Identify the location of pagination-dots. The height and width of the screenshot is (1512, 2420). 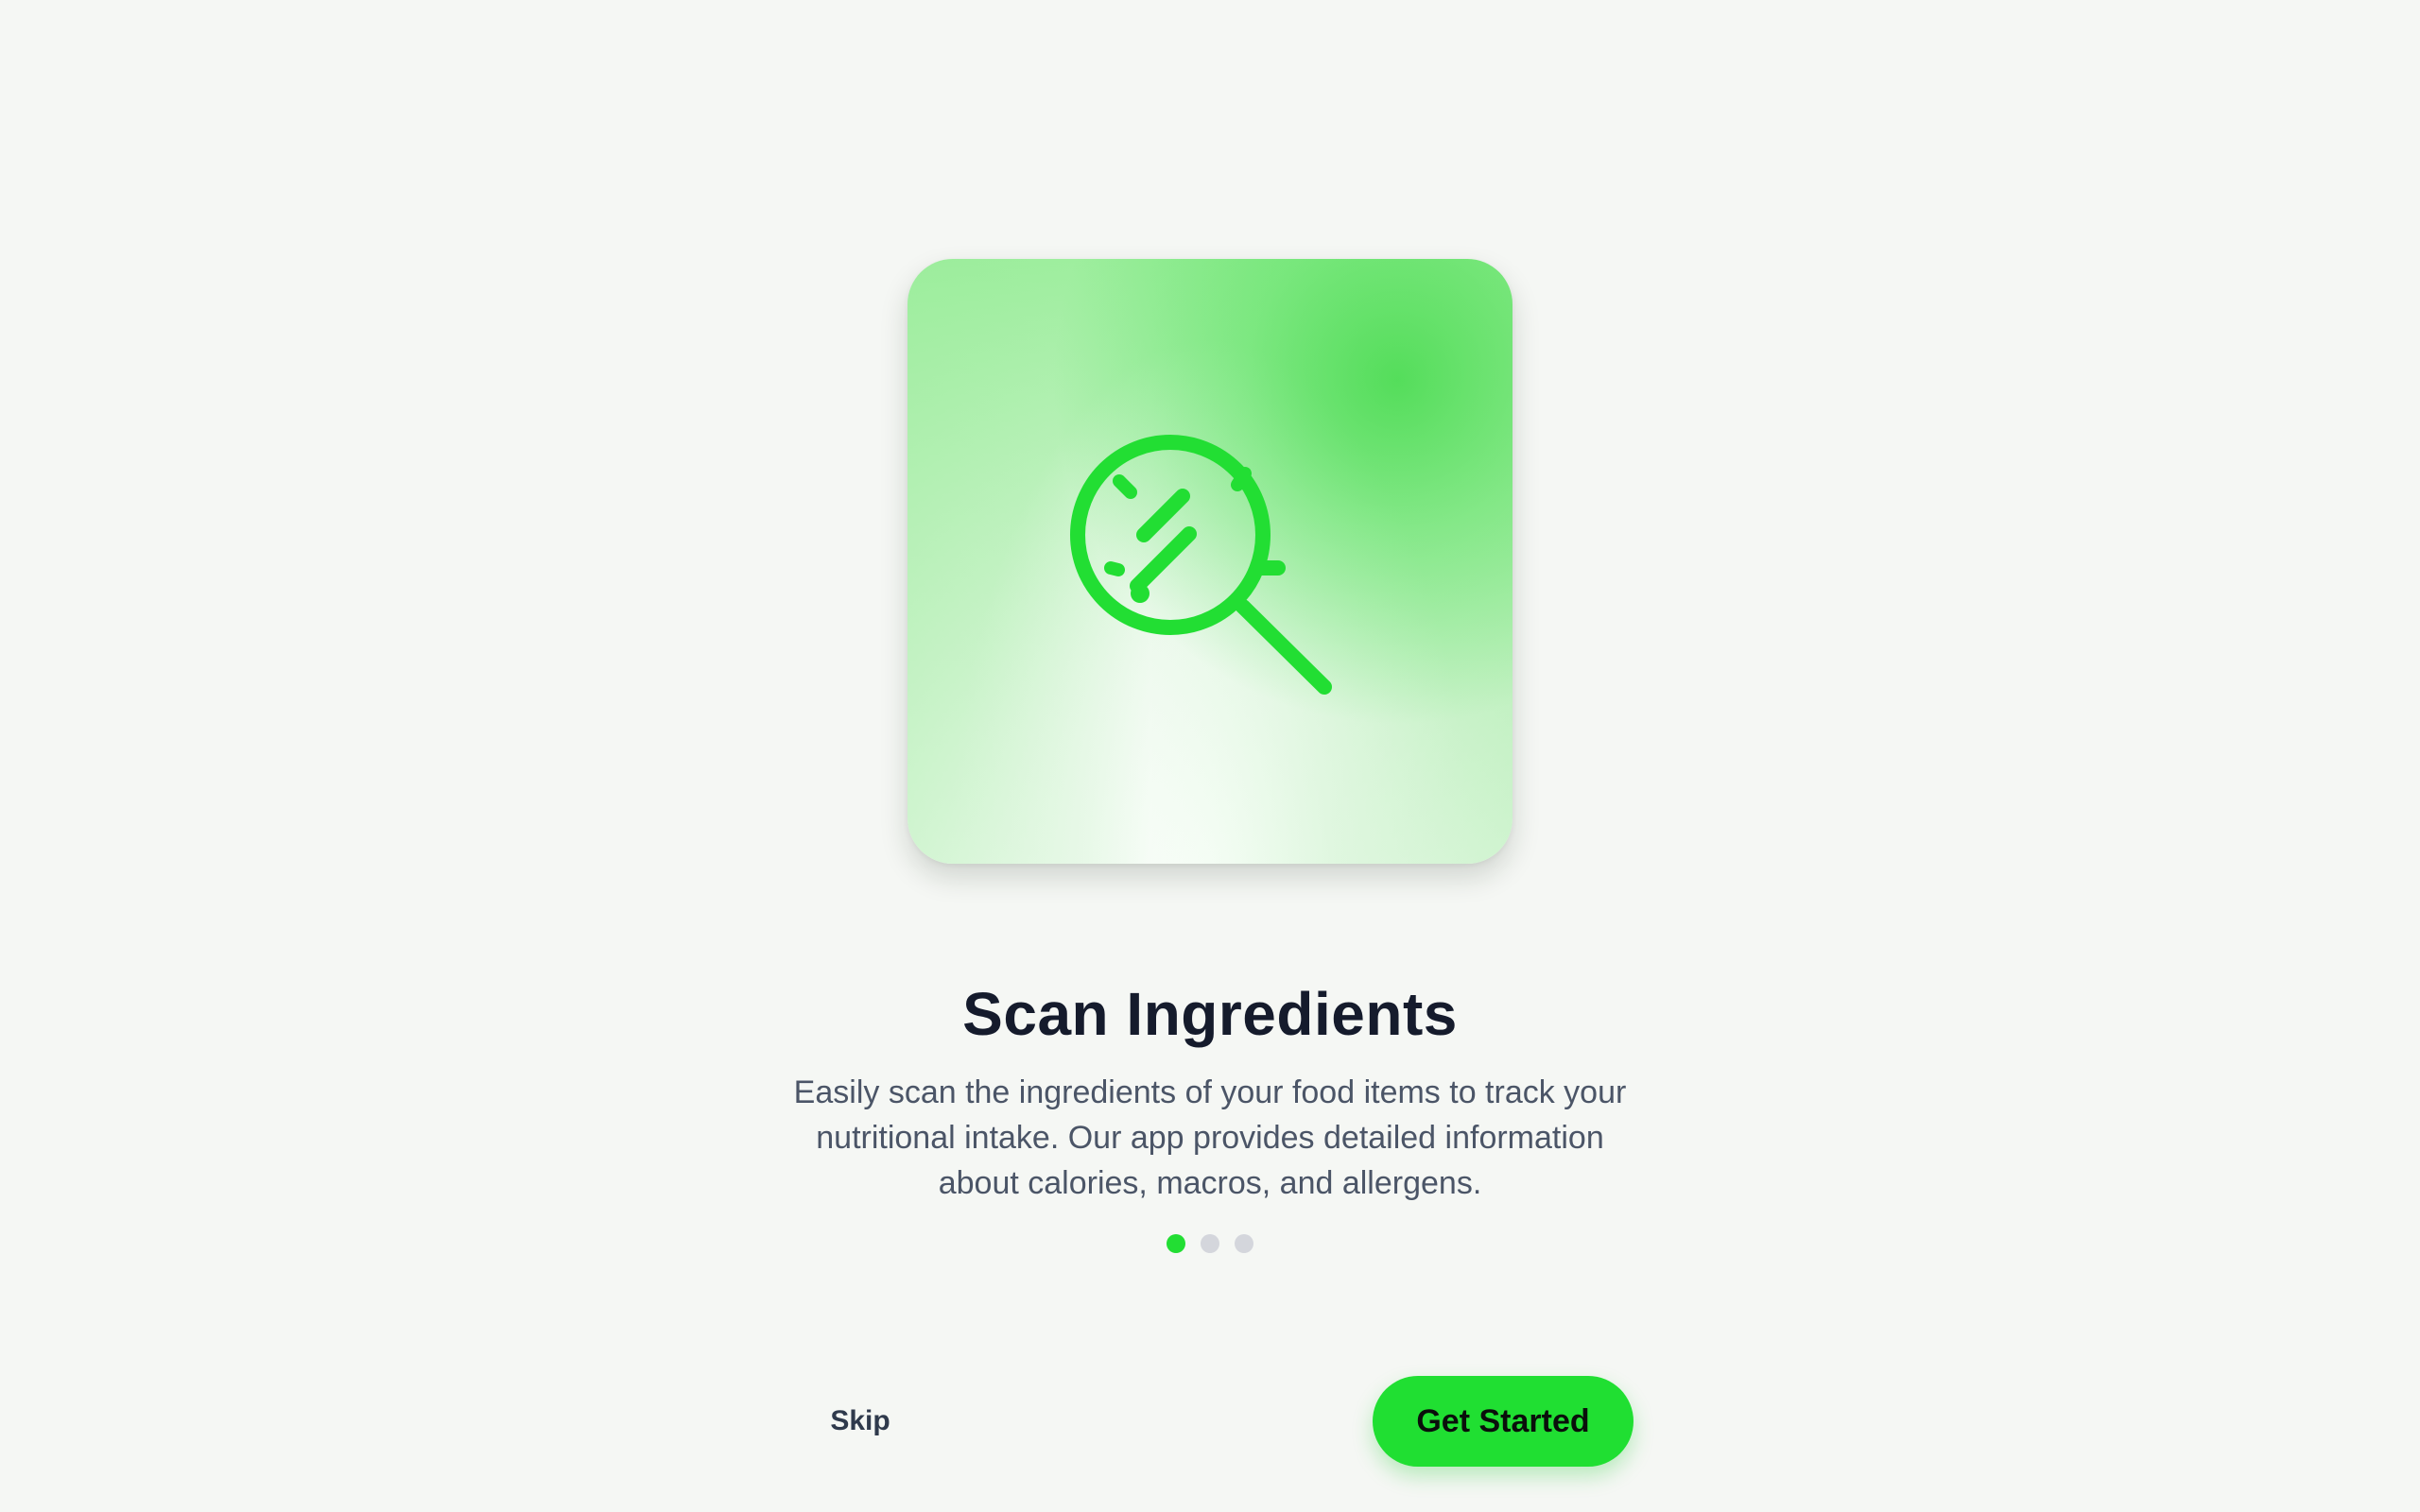
(1210, 1243).